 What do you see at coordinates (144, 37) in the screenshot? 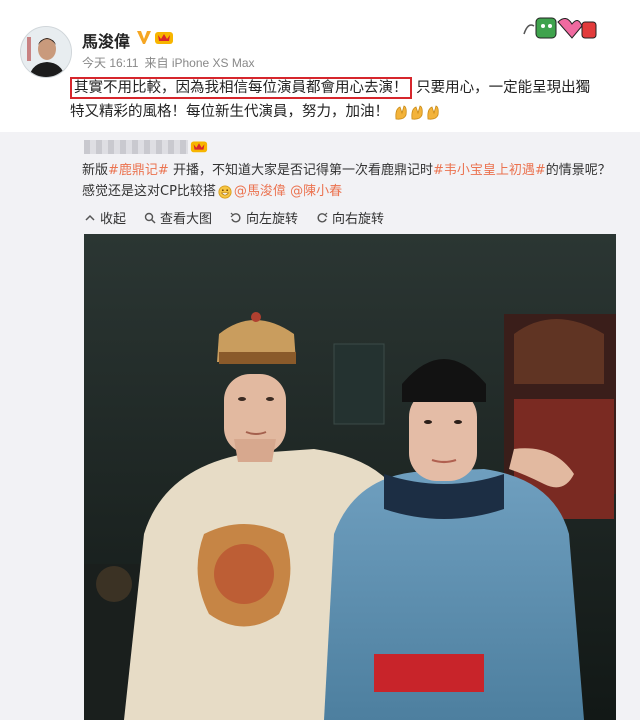
I see `verified-icon` at bounding box center [144, 37].